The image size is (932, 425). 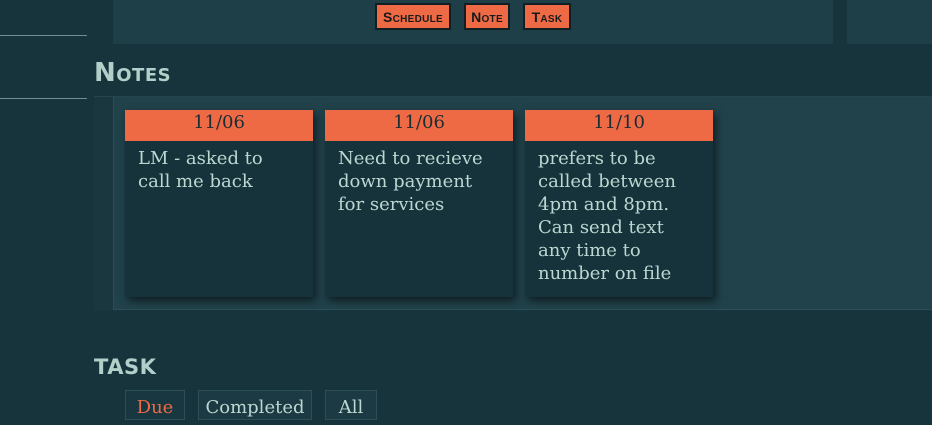 What do you see at coordinates (155, 405) in the screenshot?
I see `tab-due: Due` at bounding box center [155, 405].